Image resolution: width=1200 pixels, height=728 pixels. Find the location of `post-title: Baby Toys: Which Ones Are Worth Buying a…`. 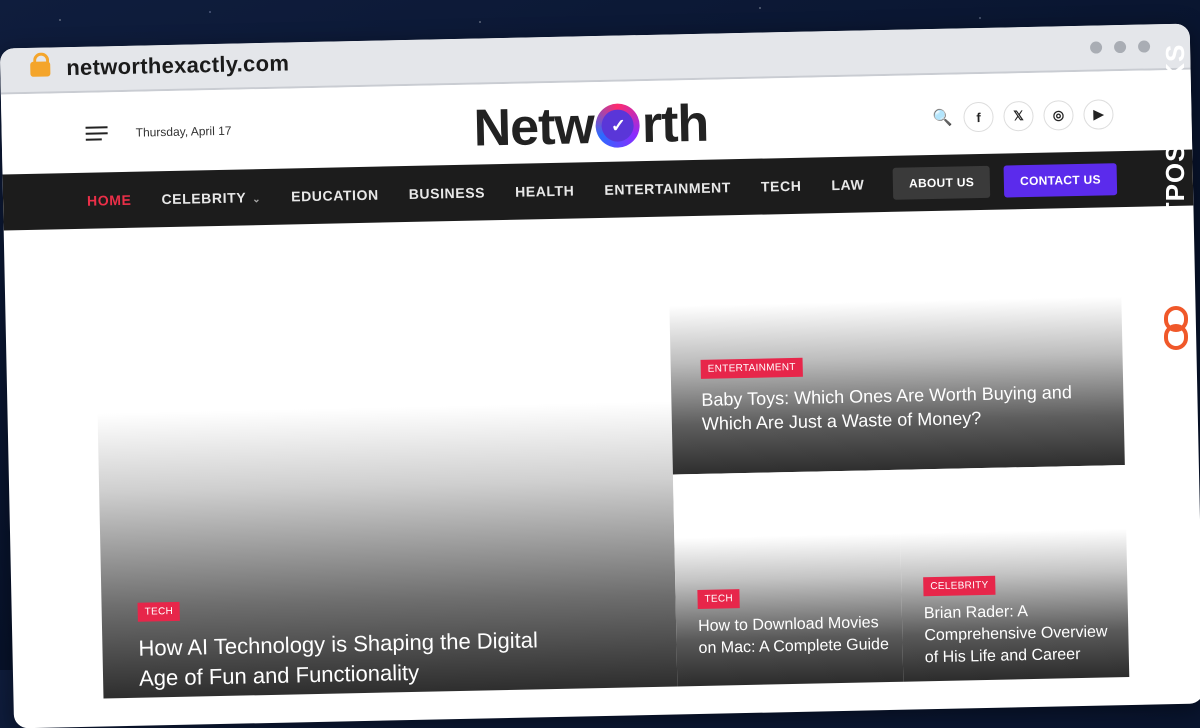

post-title: Baby Toys: Which Ones Are Worth Buying a… is located at coordinates (896, 408).